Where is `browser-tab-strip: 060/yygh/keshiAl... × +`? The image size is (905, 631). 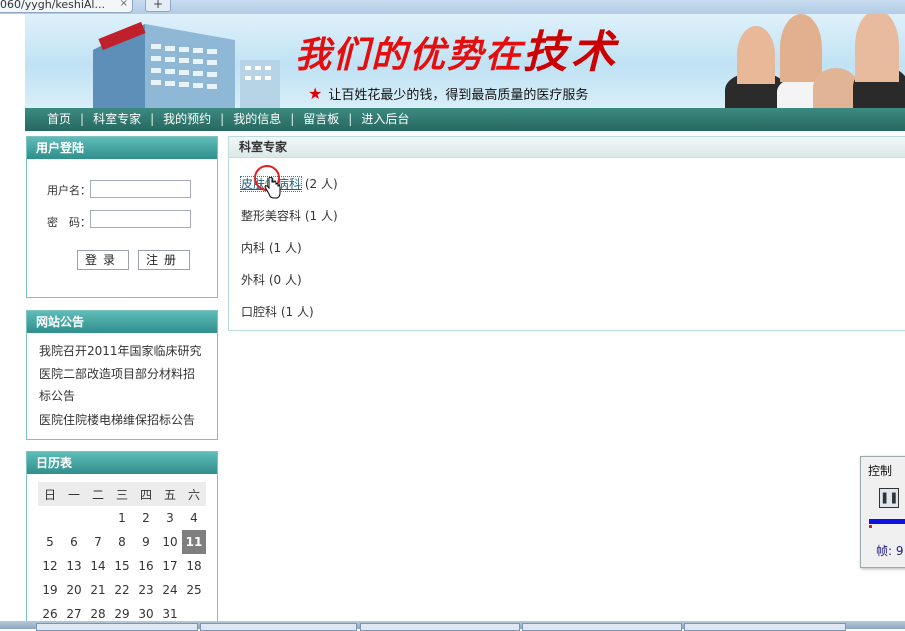 browser-tab-strip: 060/yygh/keshiAl... × + is located at coordinates (452, 7).